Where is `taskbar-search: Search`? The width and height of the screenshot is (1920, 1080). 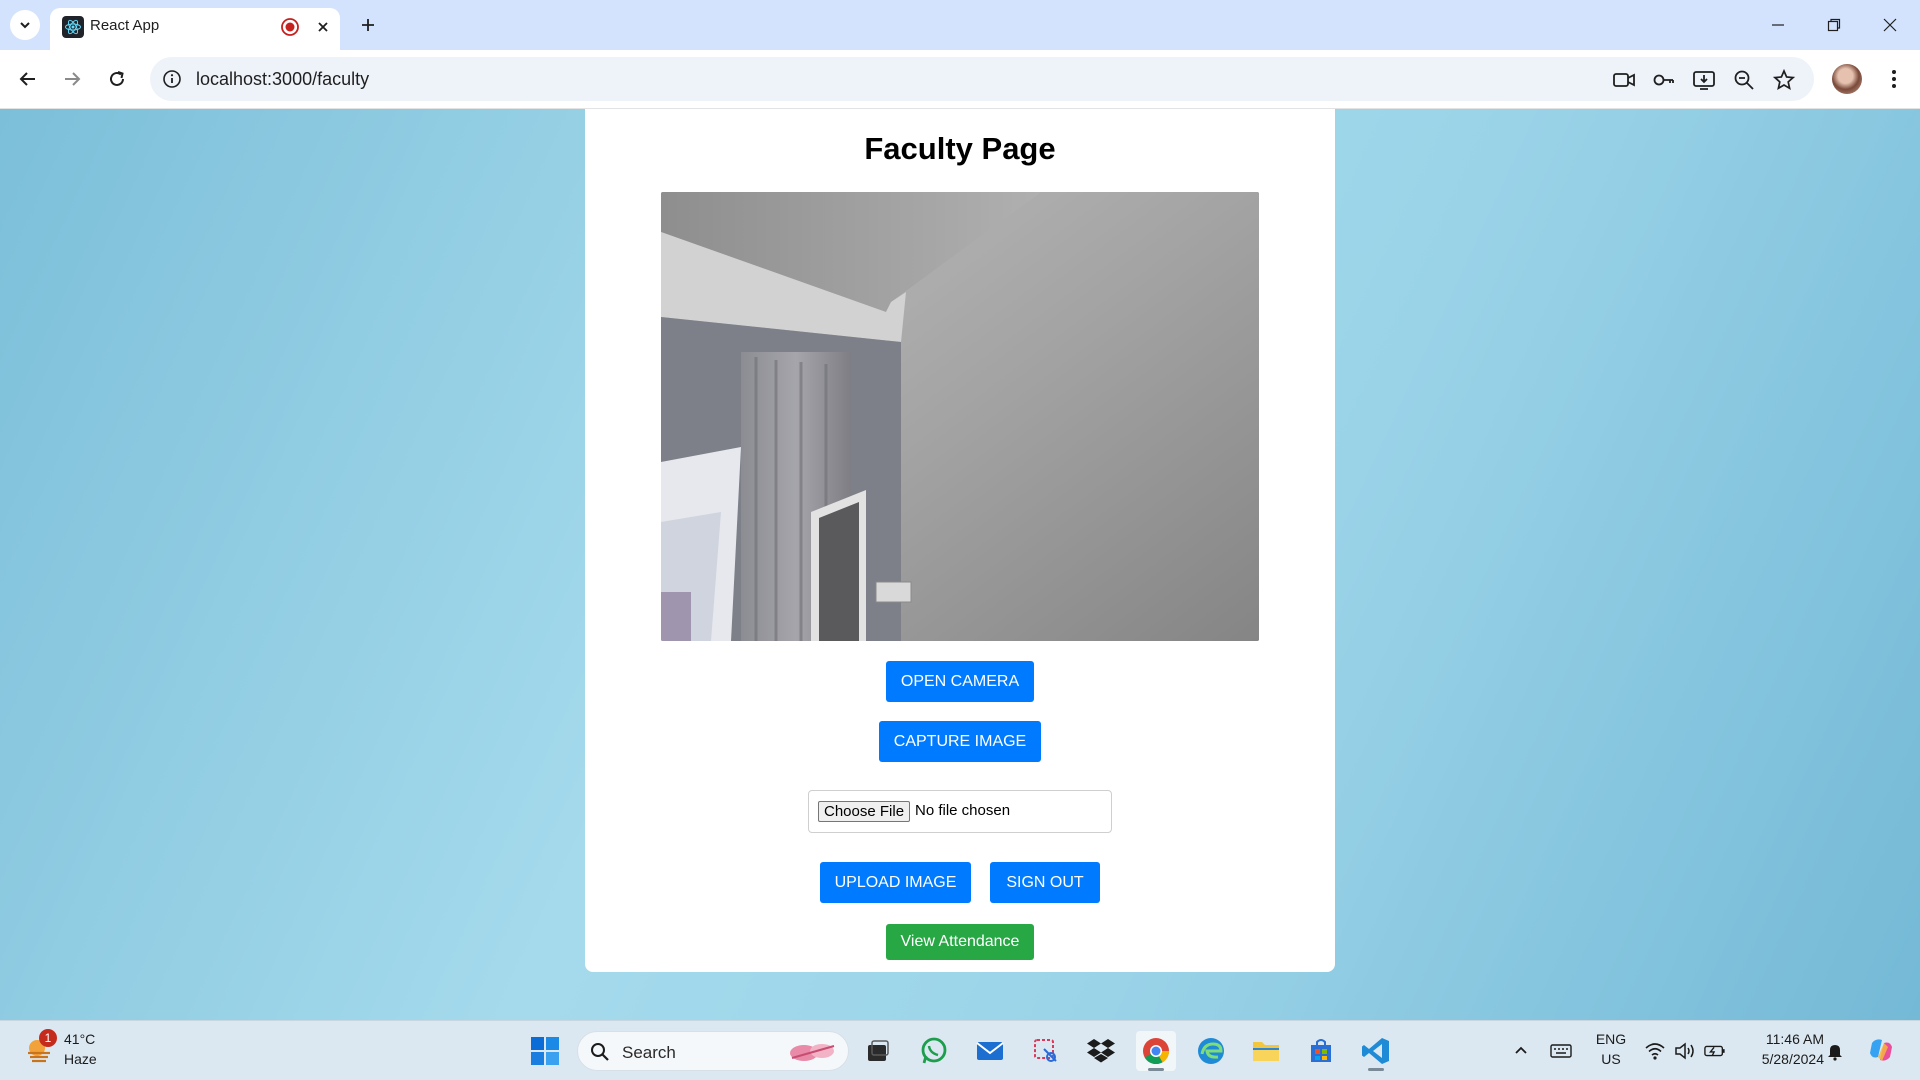 taskbar-search: Search is located at coordinates (713, 1051).